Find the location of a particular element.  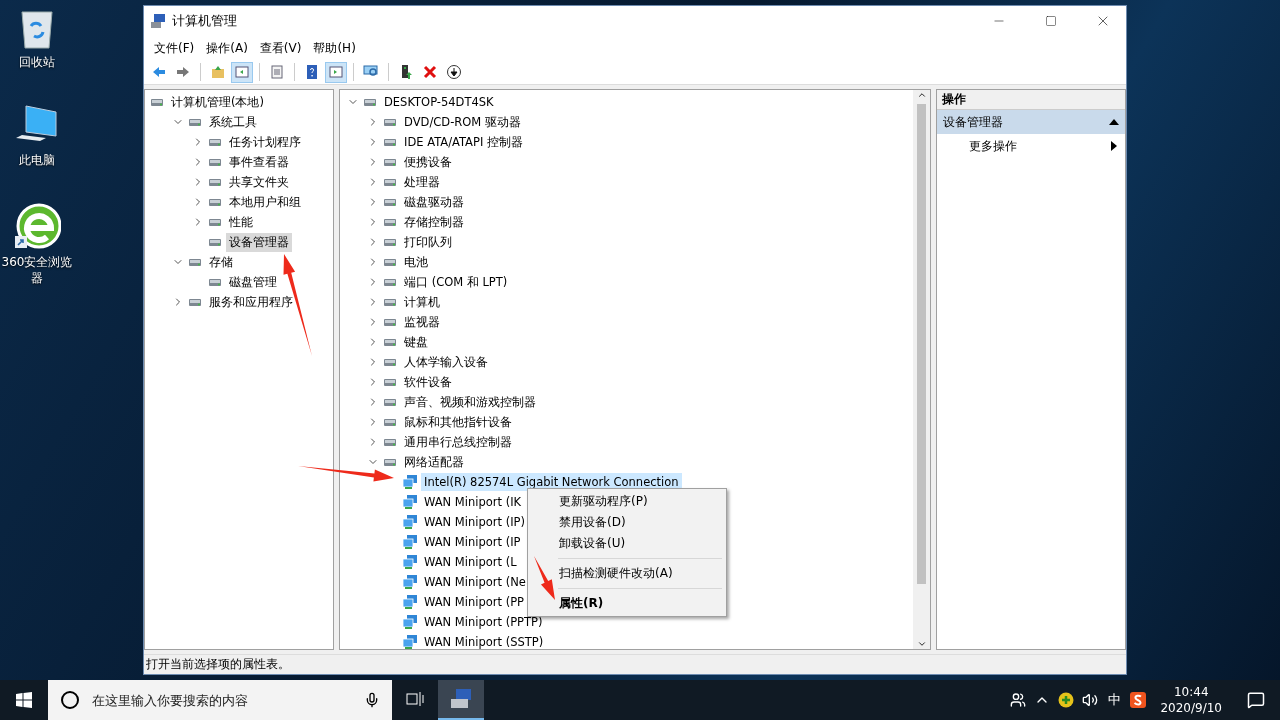

tree-item: WAN Miniport (Ne is located at coordinates (475, 582).